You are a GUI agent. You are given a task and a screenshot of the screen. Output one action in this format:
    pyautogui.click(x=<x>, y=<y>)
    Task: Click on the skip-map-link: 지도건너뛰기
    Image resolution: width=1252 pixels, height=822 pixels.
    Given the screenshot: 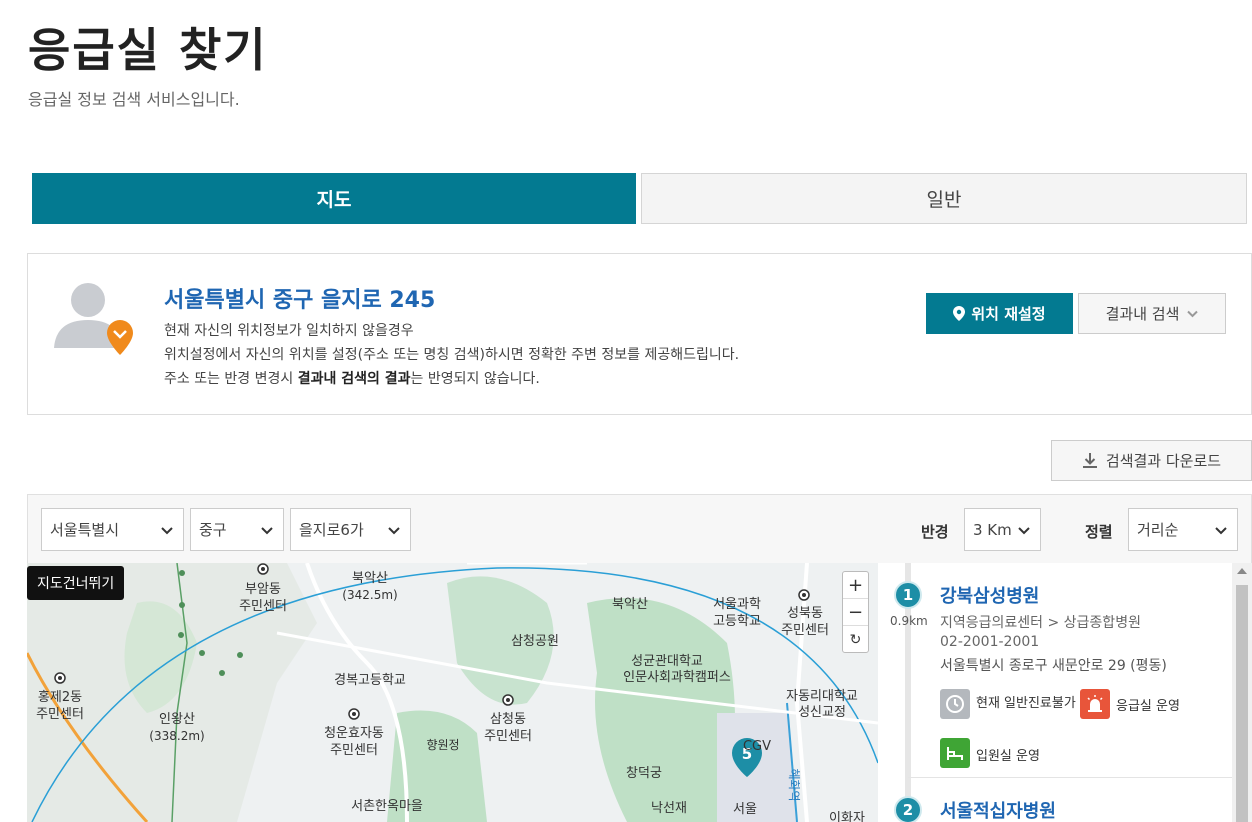 What is the action you would take?
    pyautogui.click(x=76, y=583)
    